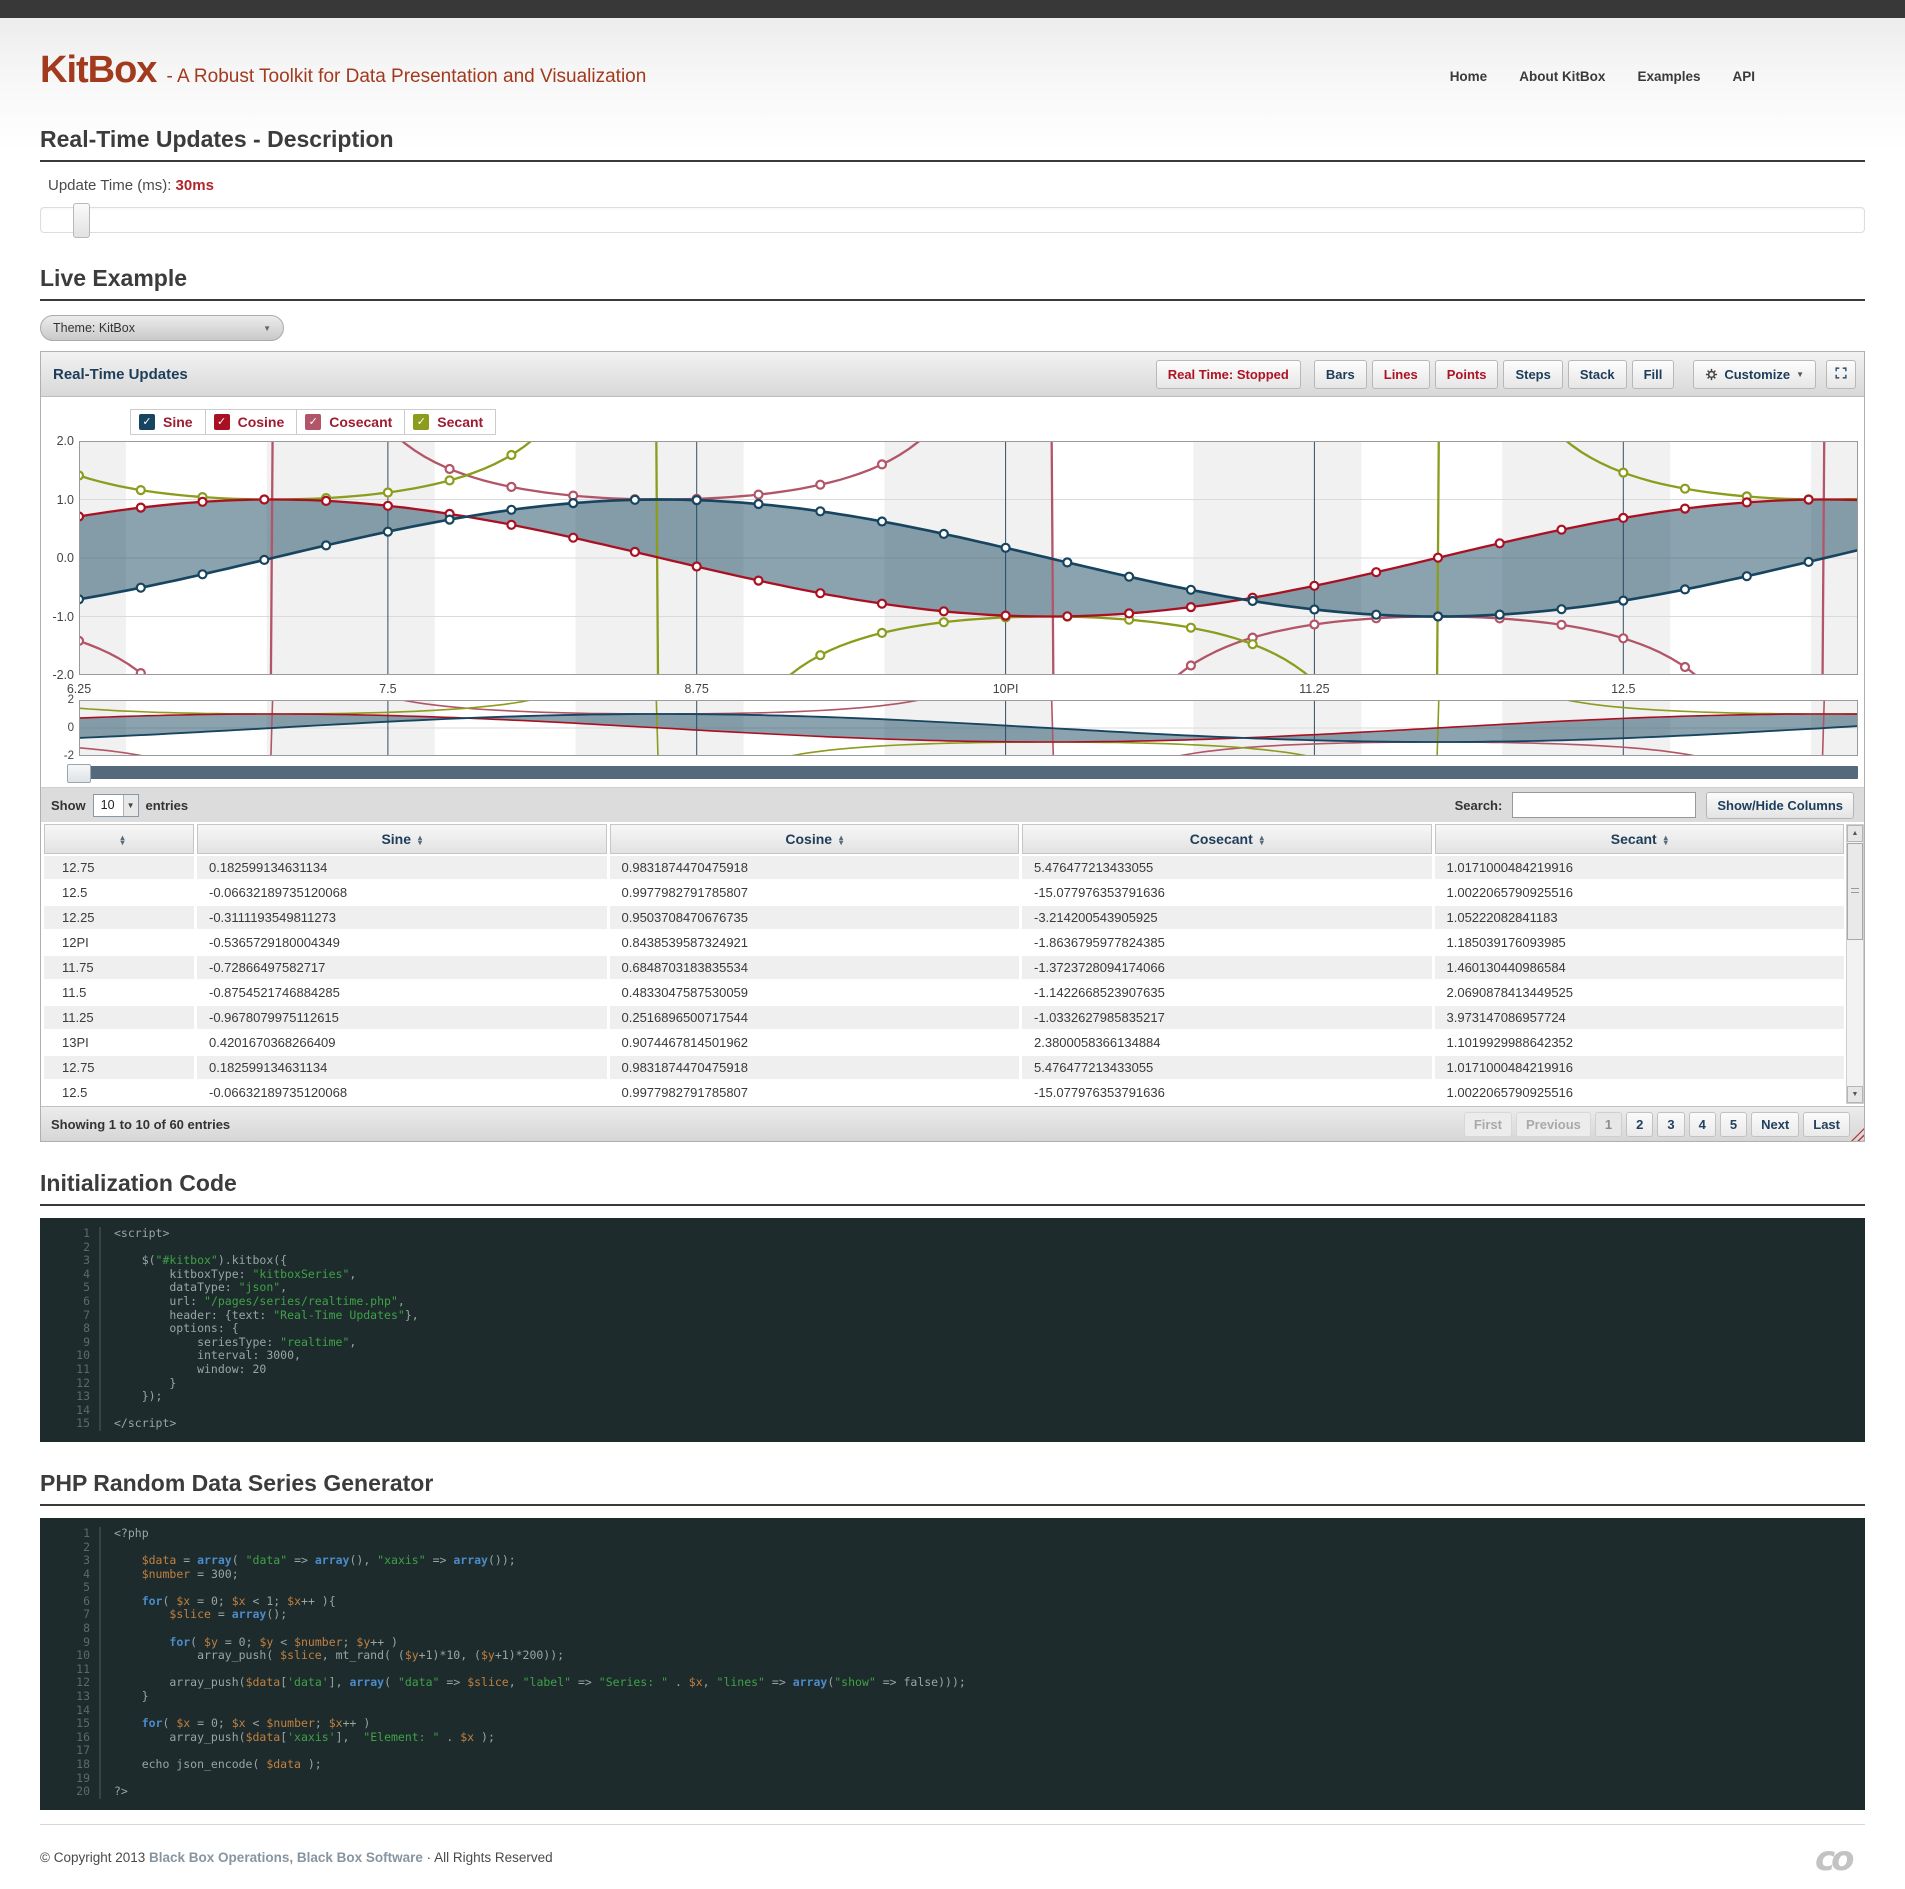  I want to click on code-line: 14, so click(952, 1710).